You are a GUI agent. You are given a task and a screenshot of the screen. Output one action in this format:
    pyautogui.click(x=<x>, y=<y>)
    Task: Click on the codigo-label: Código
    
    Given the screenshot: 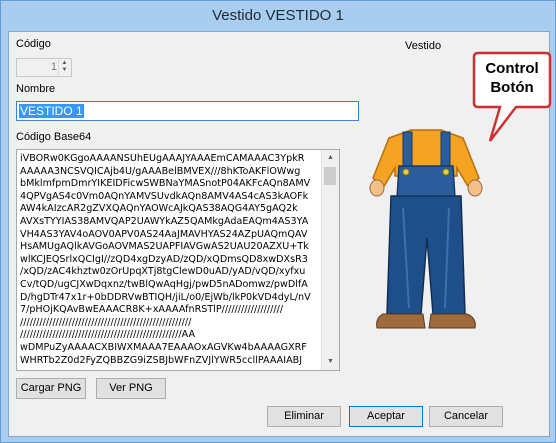 What is the action you would take?
    pyautogui.click(x=33, y=44)
    